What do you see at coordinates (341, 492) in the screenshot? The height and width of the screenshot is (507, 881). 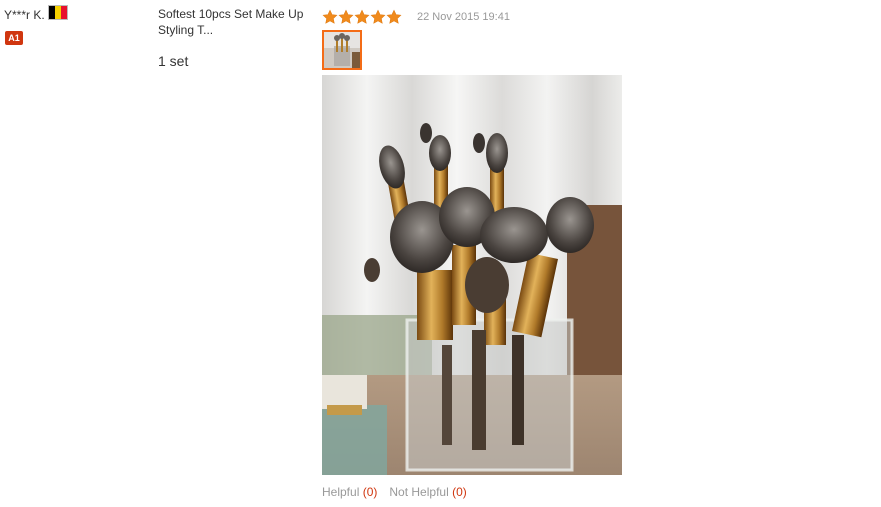 I see `helpful-label: Helpful` at bounding box center [341, 492].